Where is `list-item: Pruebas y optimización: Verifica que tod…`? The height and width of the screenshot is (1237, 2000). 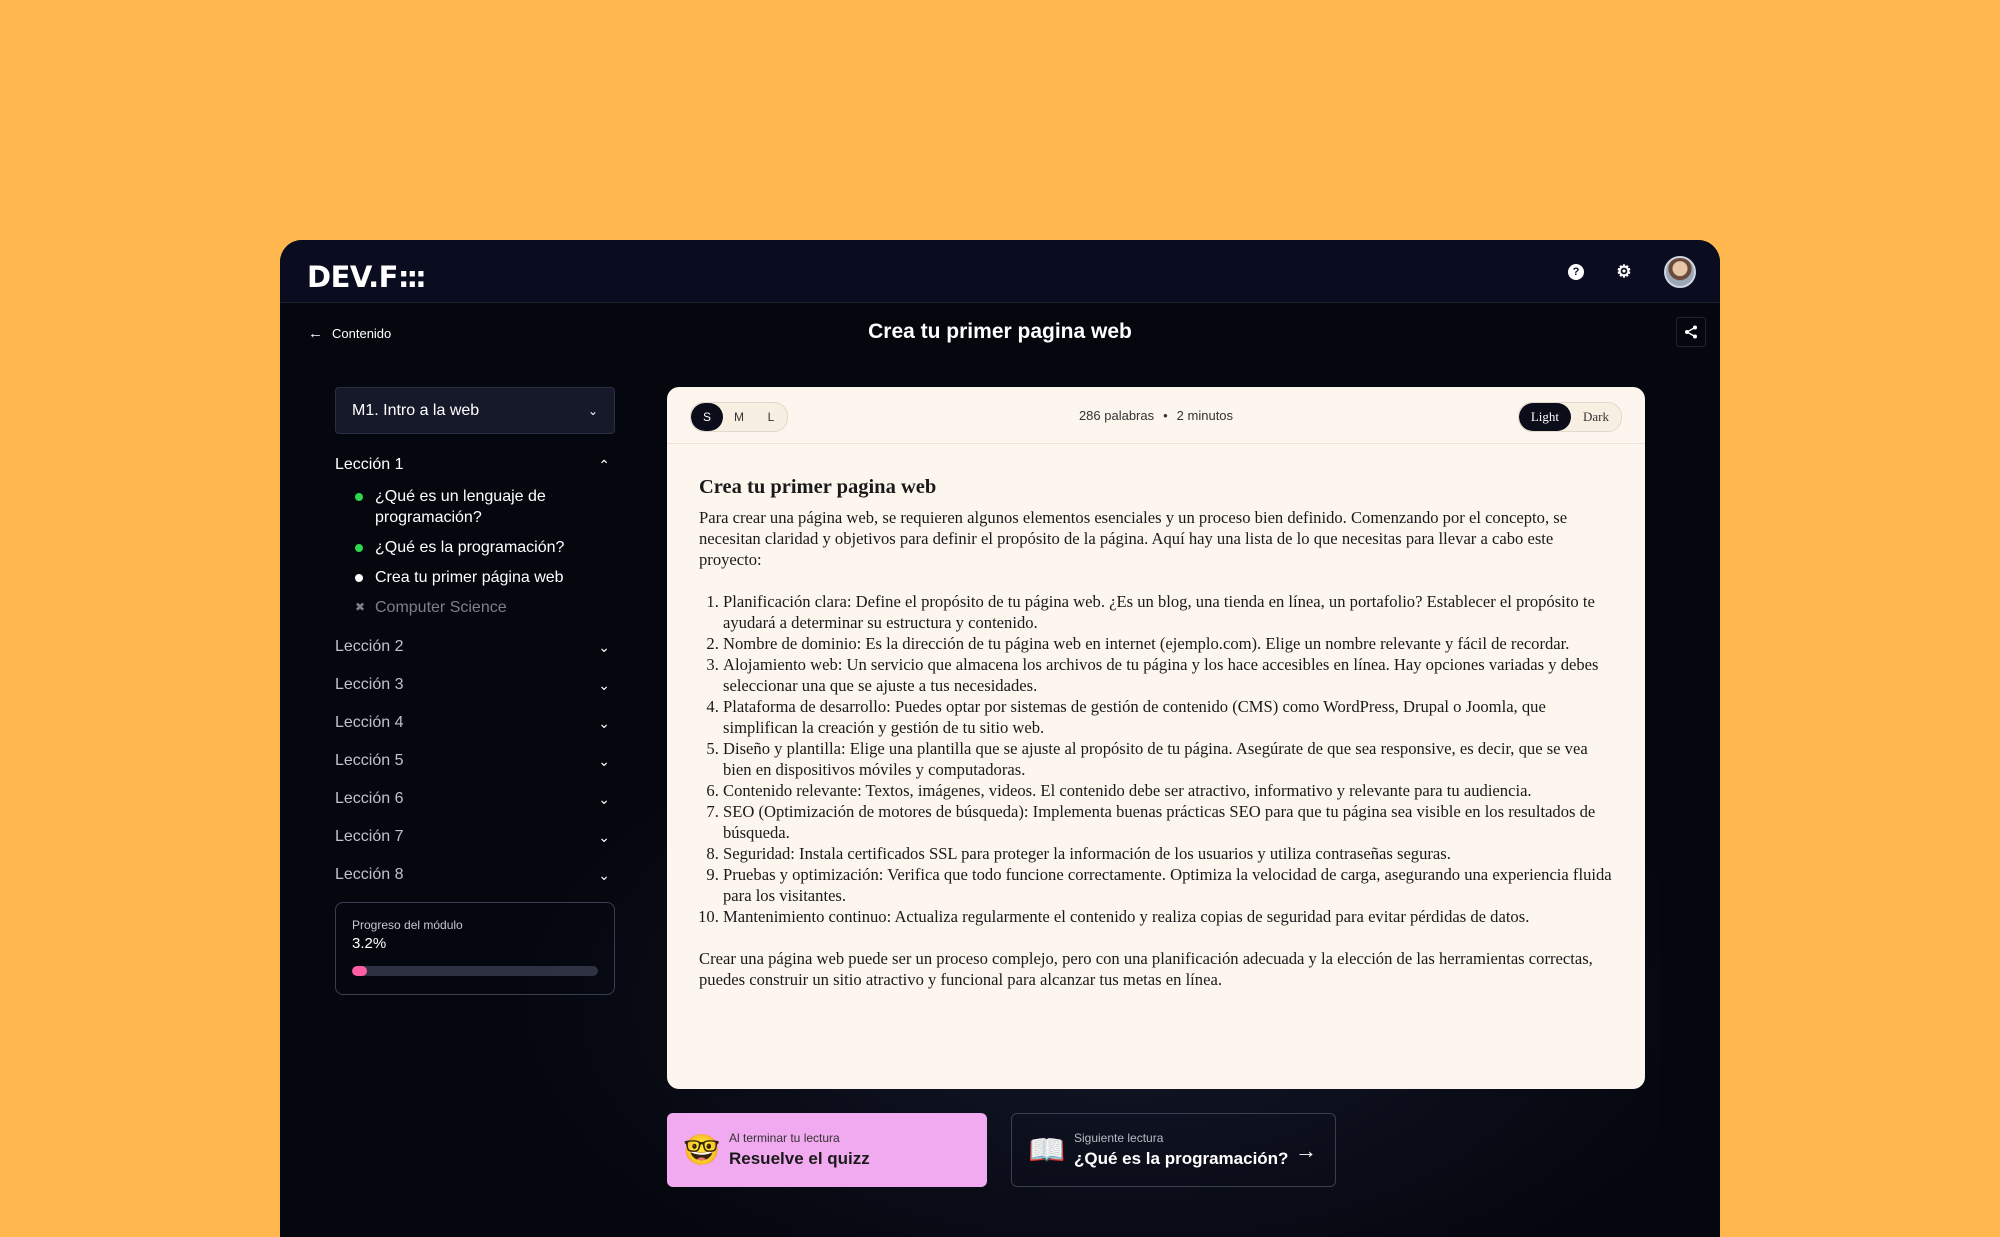 list-item: Pruebas y optimización: Verifica que tod… is located at coordinates (1168, 885).